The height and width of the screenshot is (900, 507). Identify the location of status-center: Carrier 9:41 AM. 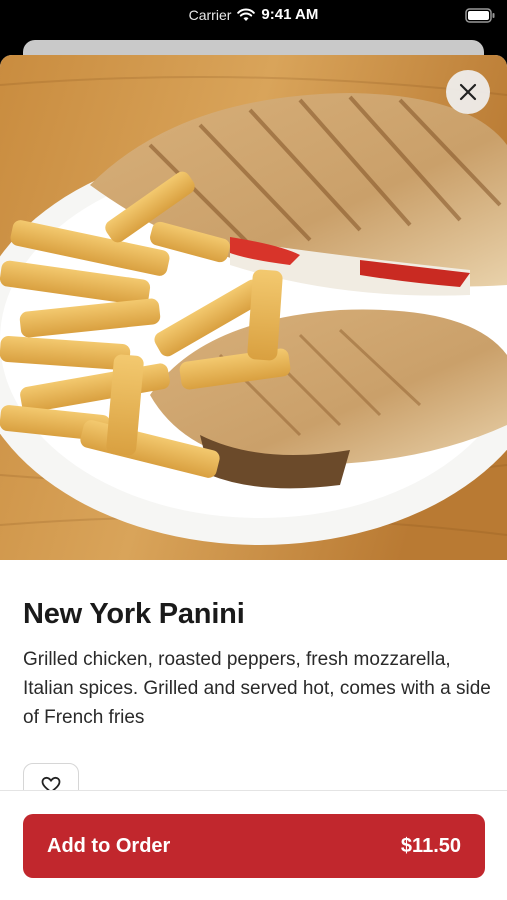
(253, 14).